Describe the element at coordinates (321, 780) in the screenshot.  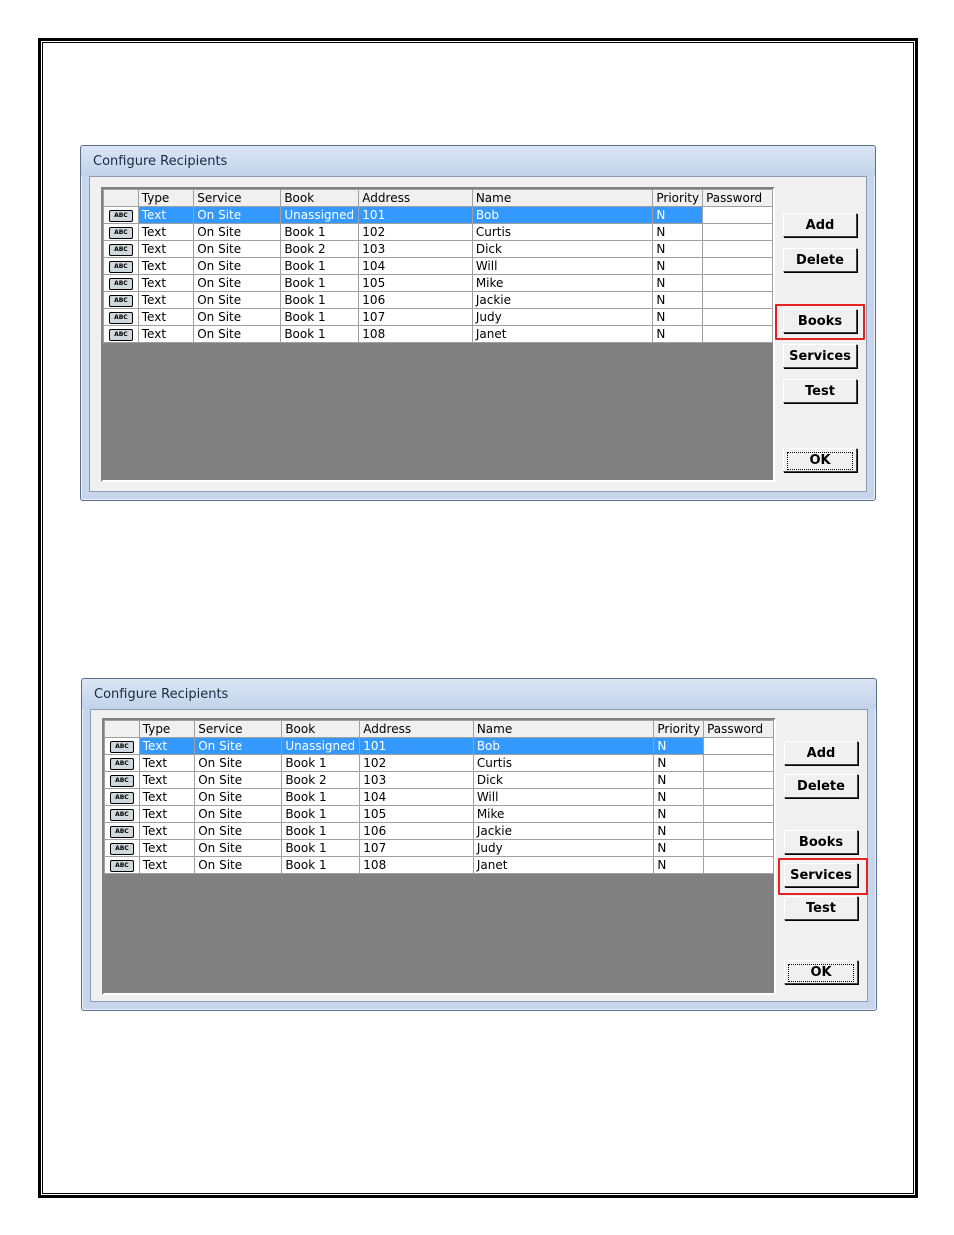
I see `cell-book: Book 2` at that location.